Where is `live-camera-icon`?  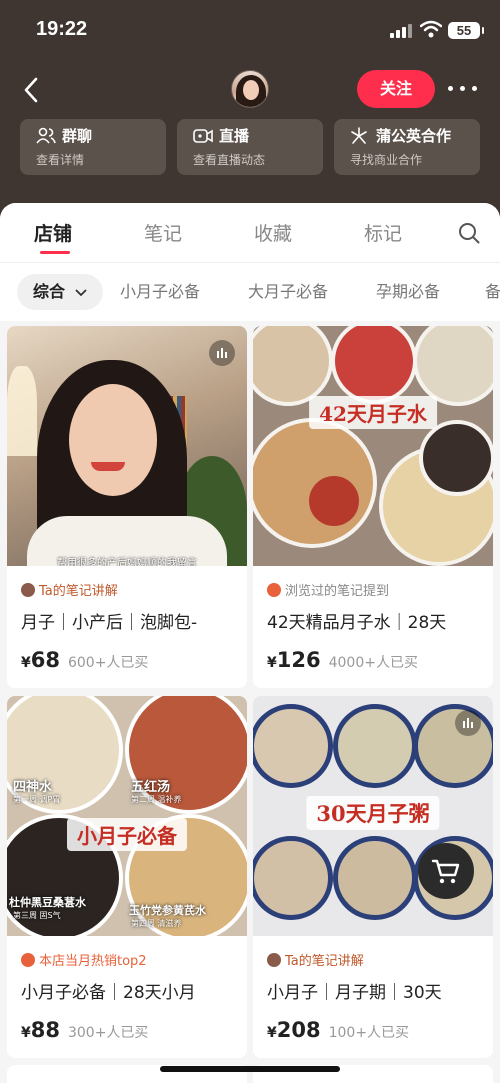 live-camera-icon is located at coordinates (203, 136).